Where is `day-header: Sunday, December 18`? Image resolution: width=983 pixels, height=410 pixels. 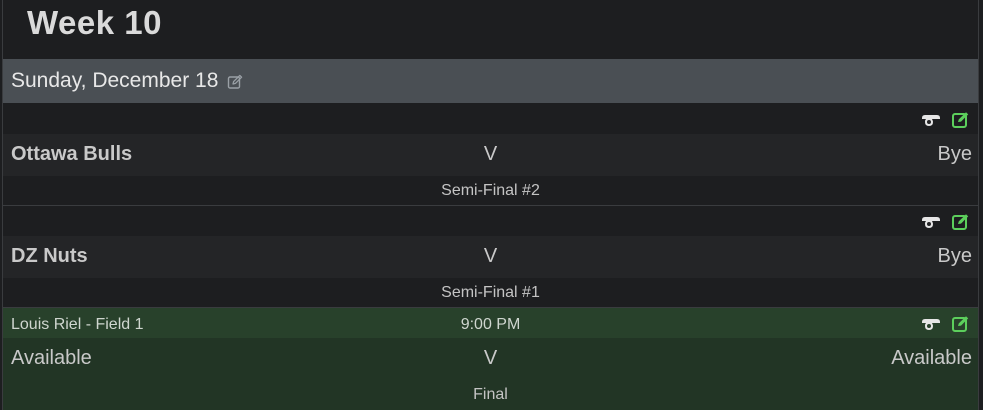 day-header: Sunday, December 18 is located at coordinates (490, 81).